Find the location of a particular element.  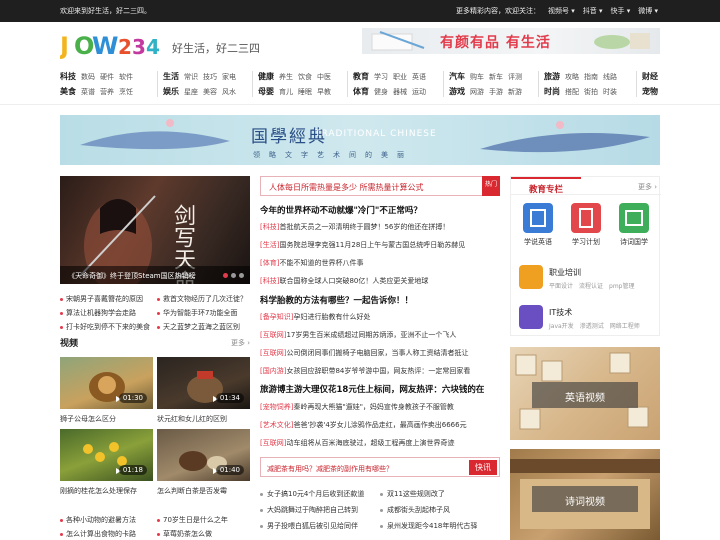

news-headline: 旅游博主游大理仅花18元住上标间，网友热评：六块钱的在 is located at coordinates (380, 389).